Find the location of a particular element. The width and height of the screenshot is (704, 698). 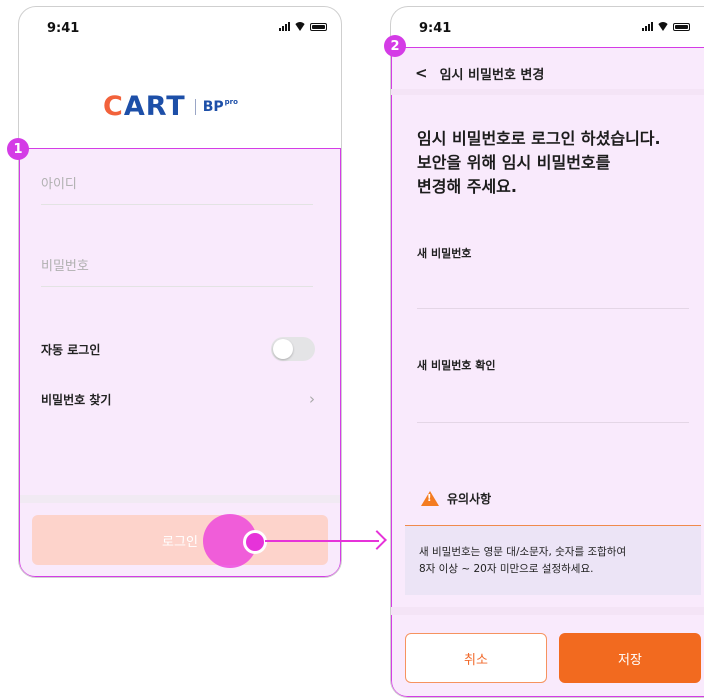

logo-pro-text: pro is located at coordinates (231, 101).